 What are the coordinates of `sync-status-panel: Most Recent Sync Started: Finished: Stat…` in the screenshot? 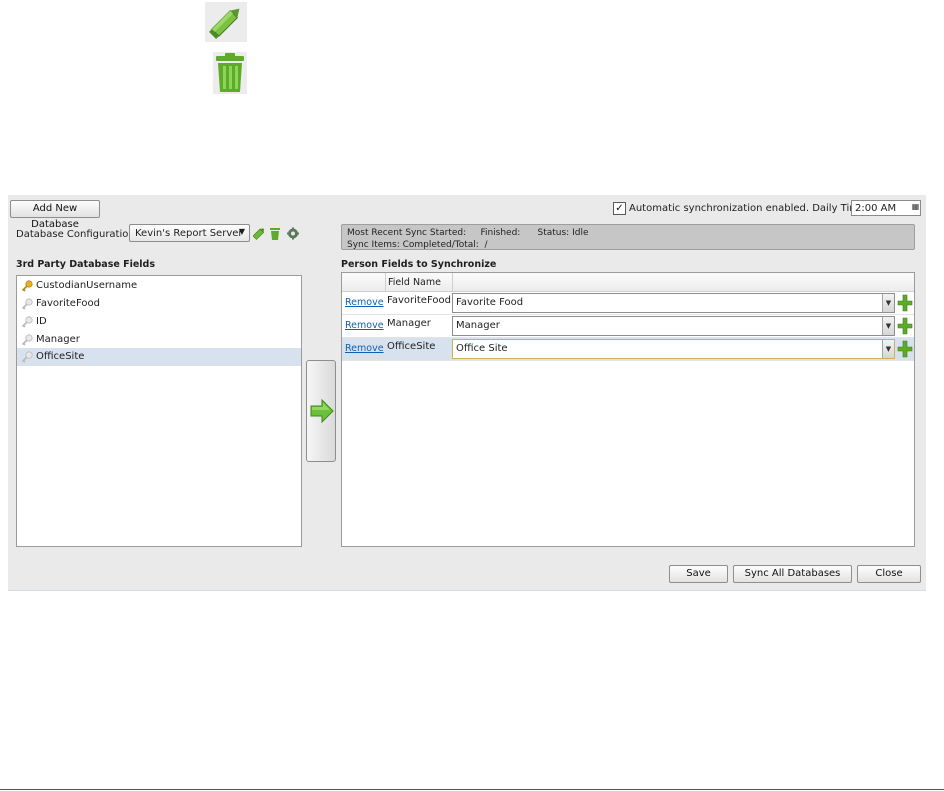 It's located at (628, 237).